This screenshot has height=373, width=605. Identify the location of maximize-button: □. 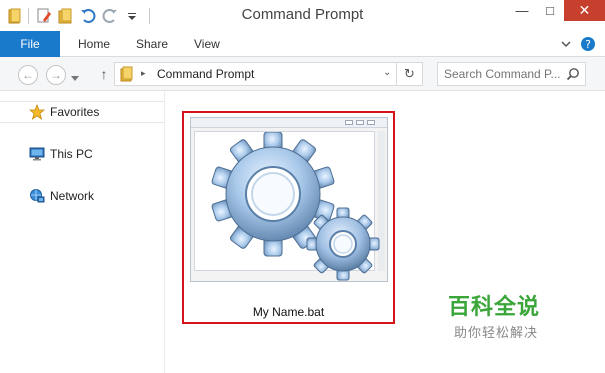
(550, 10).